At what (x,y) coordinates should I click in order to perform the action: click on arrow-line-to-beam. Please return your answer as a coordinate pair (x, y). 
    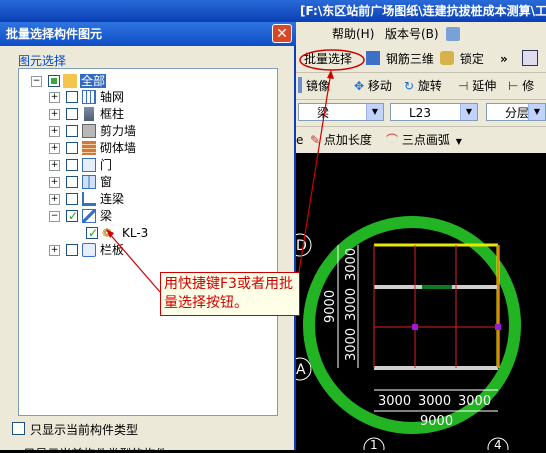
    Looking at the image, I should click on (134, 262).